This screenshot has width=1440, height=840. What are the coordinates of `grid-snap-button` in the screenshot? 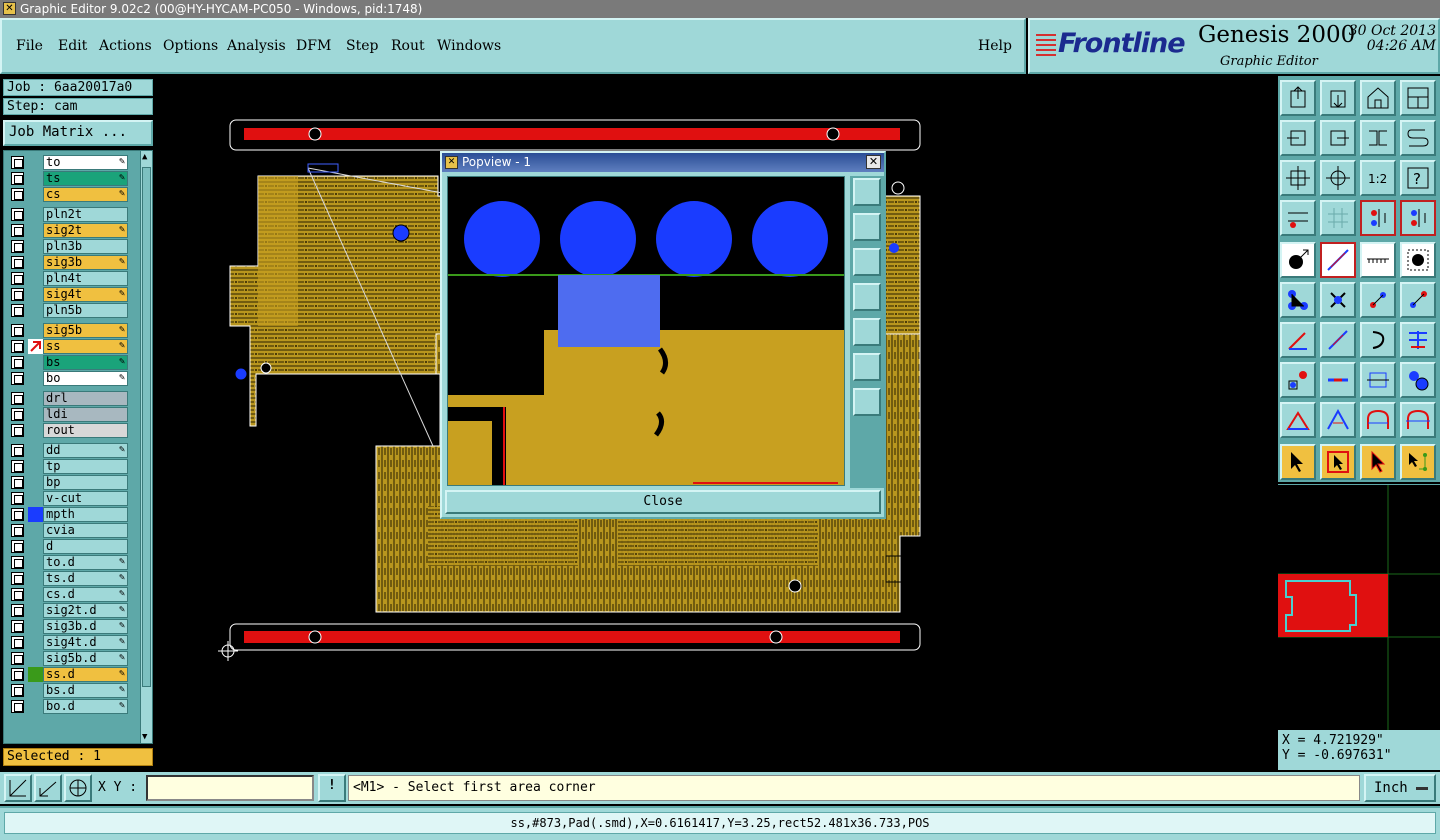 It's located at (48, 788).